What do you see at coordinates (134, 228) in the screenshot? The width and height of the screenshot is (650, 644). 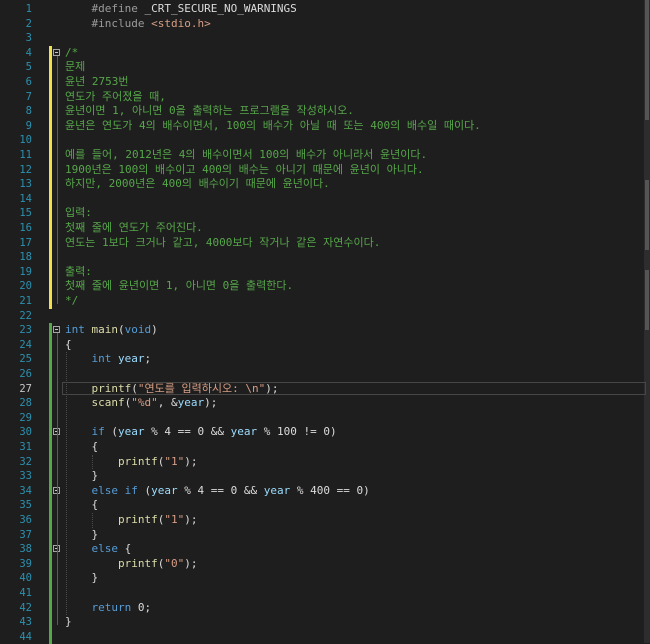 I see `line-code: 첫째 줄에 연도가 주어진다.` at bounding box center [134, 228].